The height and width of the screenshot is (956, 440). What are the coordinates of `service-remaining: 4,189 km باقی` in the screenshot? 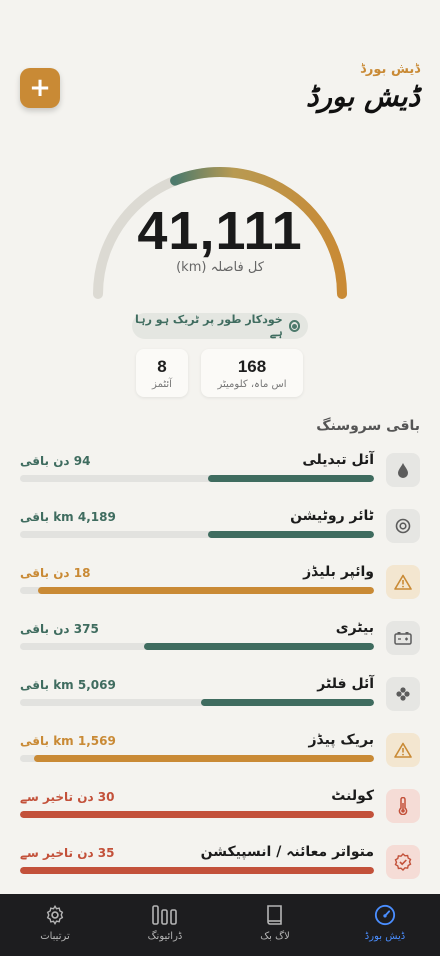 It's located at (68, 517).